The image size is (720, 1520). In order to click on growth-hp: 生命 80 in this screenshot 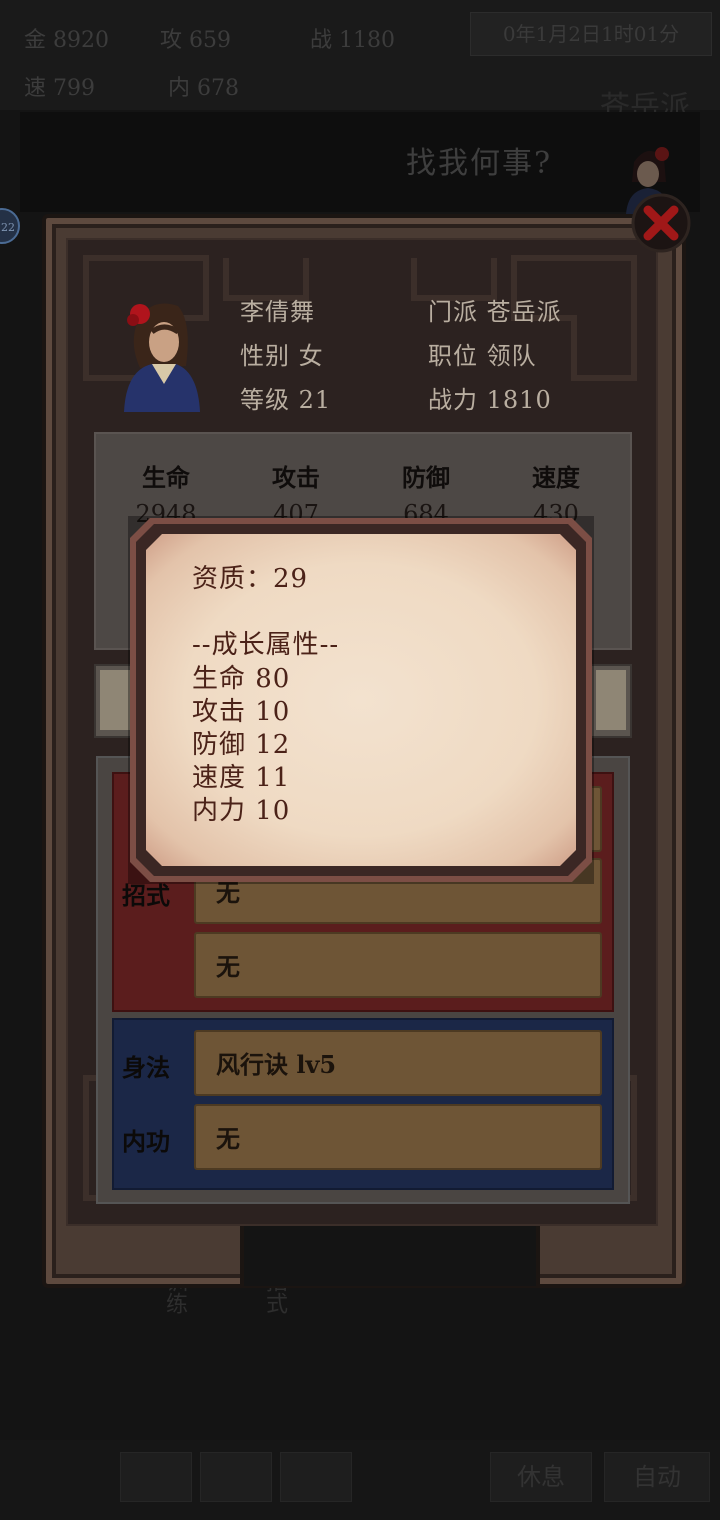, I will do `click(241, 679)`.